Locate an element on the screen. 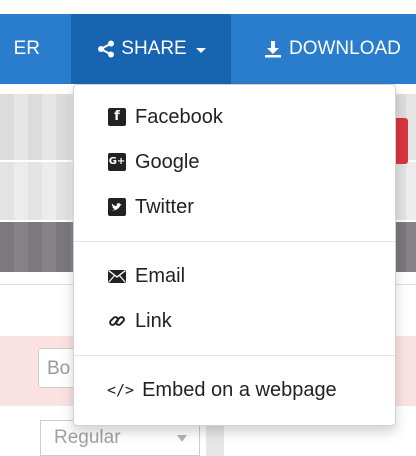 Image resolution: width=416 pixels, height=456 pixels. share-facebook: f Facebook is located at coordinates (165, 117).